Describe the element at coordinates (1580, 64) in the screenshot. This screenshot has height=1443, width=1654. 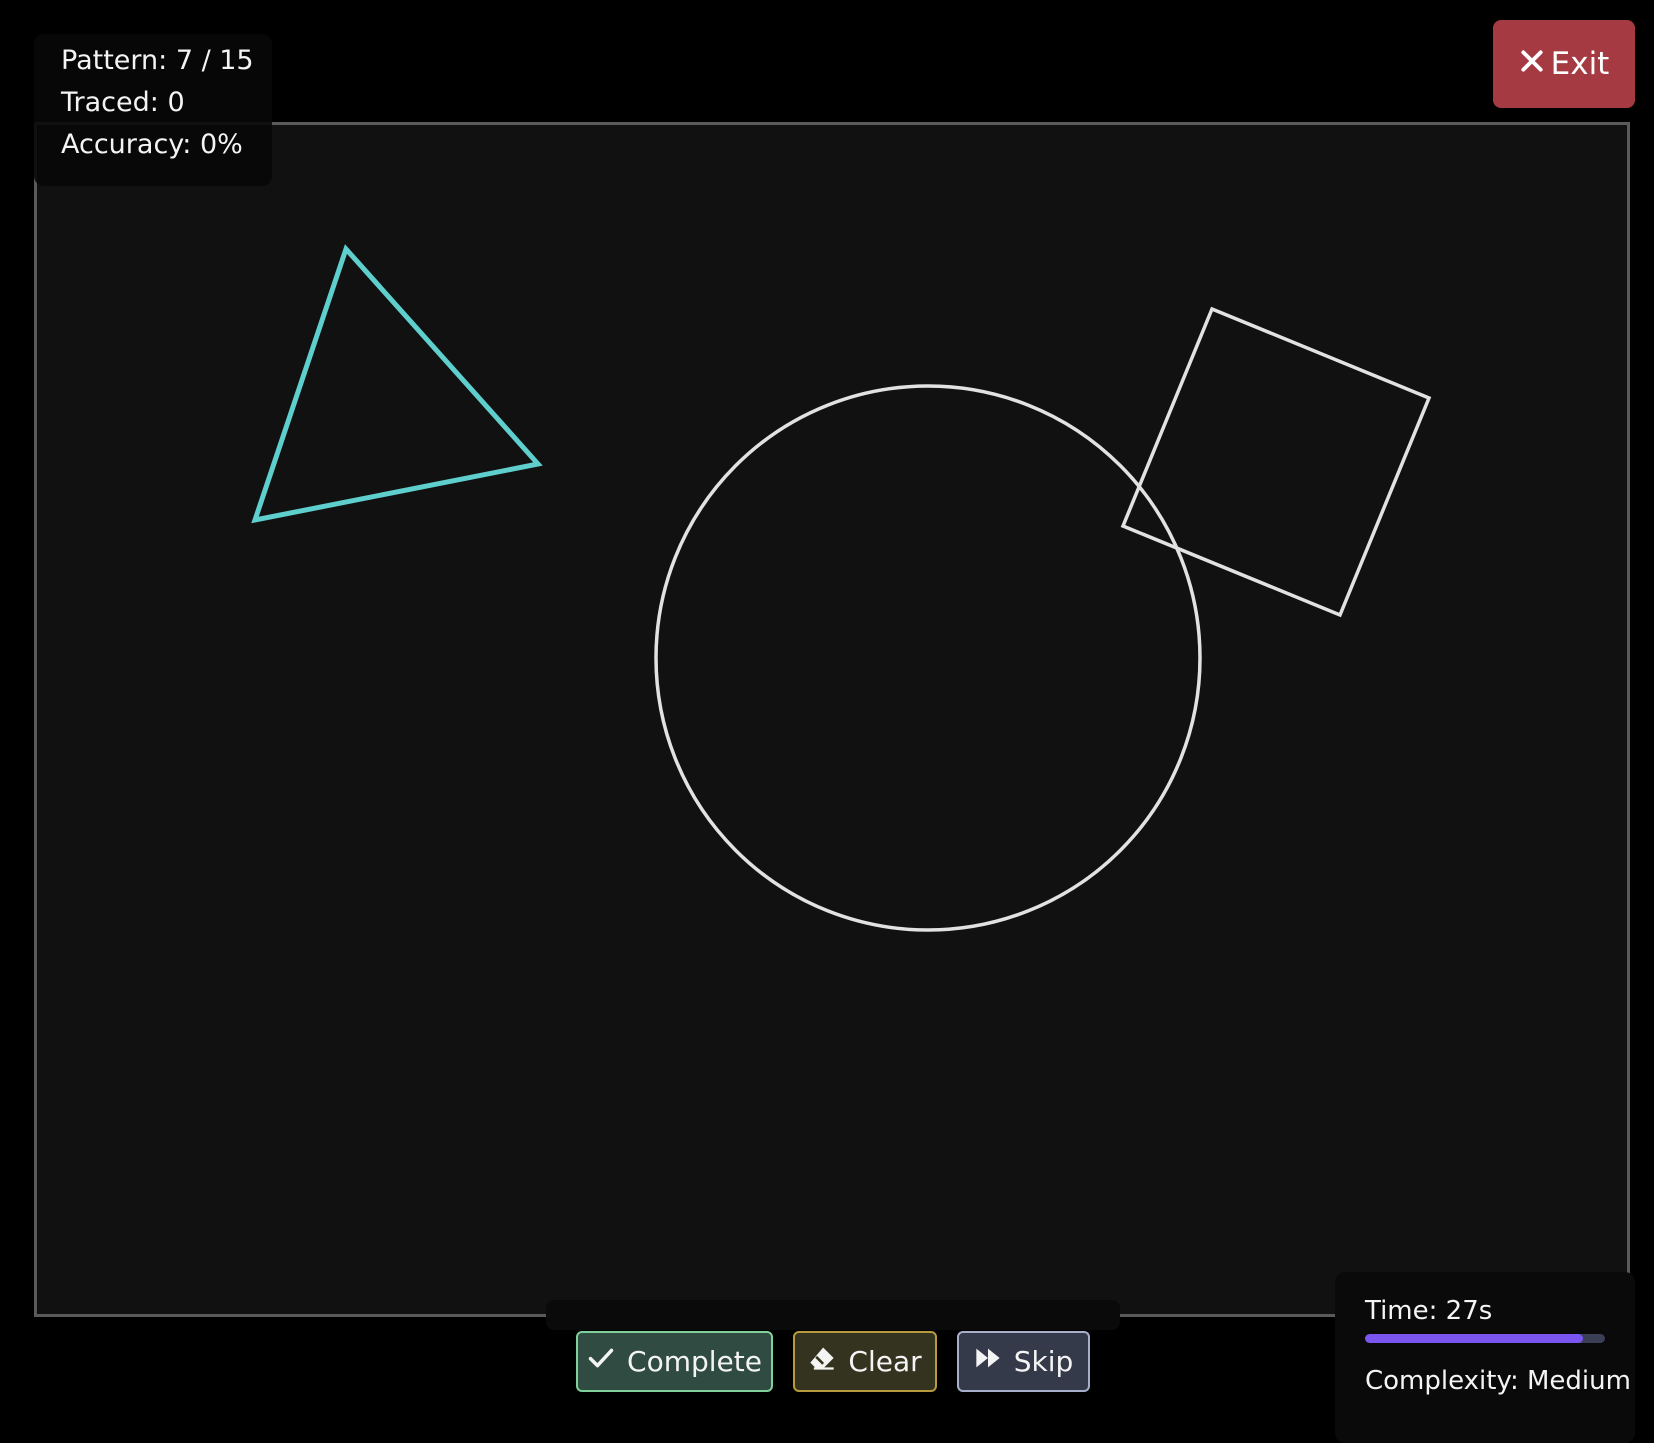
I see `exit-button-label: Exit` at that location.